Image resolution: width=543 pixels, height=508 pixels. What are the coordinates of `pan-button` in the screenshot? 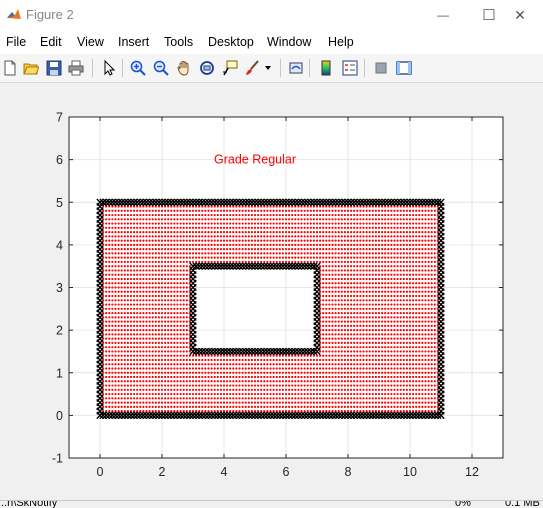 It's located at (184, 68).